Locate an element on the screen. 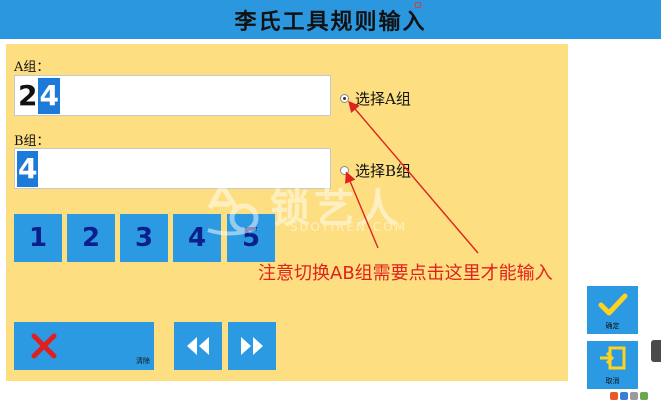  select-group-b-radio: 选择B组 is located at coordinates (375, 170).